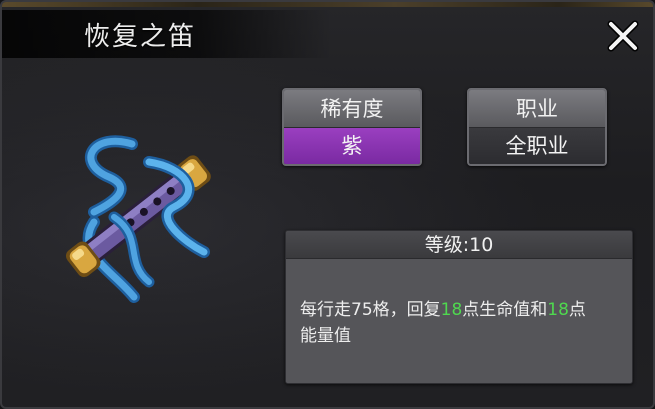  Describe the element at coordinates (352, 109) in the screenshot. I see `rarity-label: 稀有度` at that location.